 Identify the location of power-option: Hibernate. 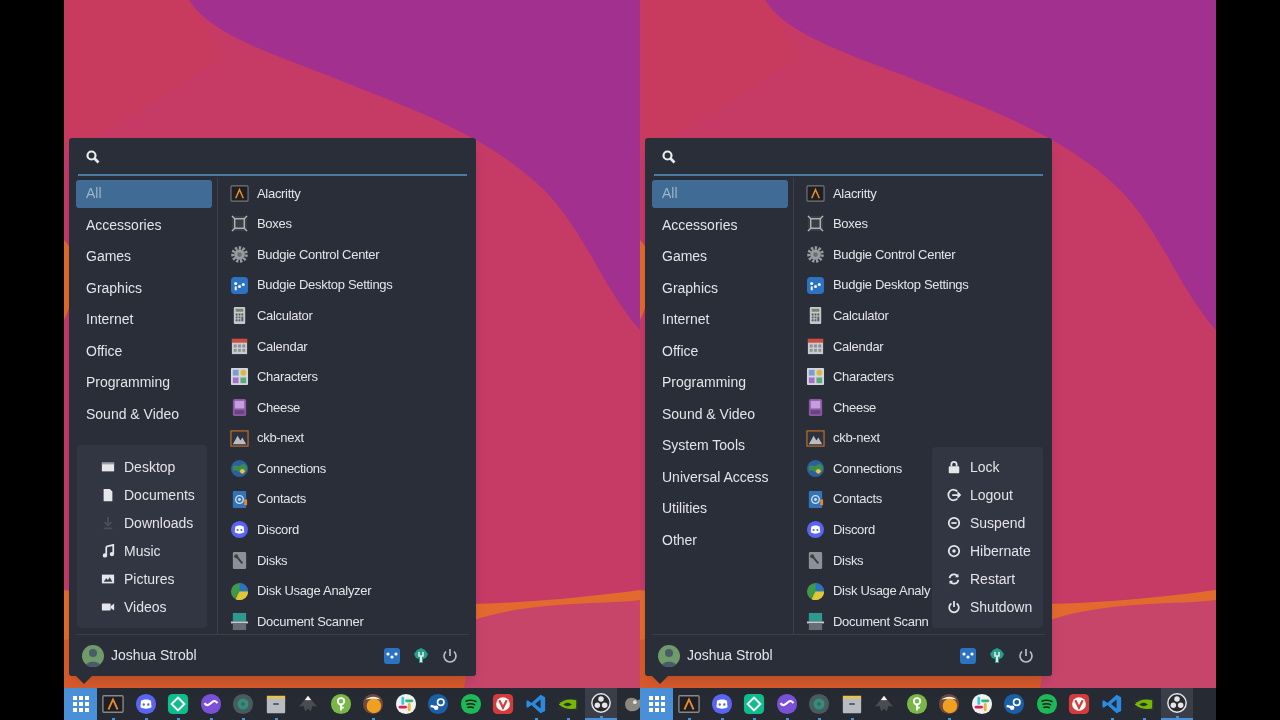
(995, 551).